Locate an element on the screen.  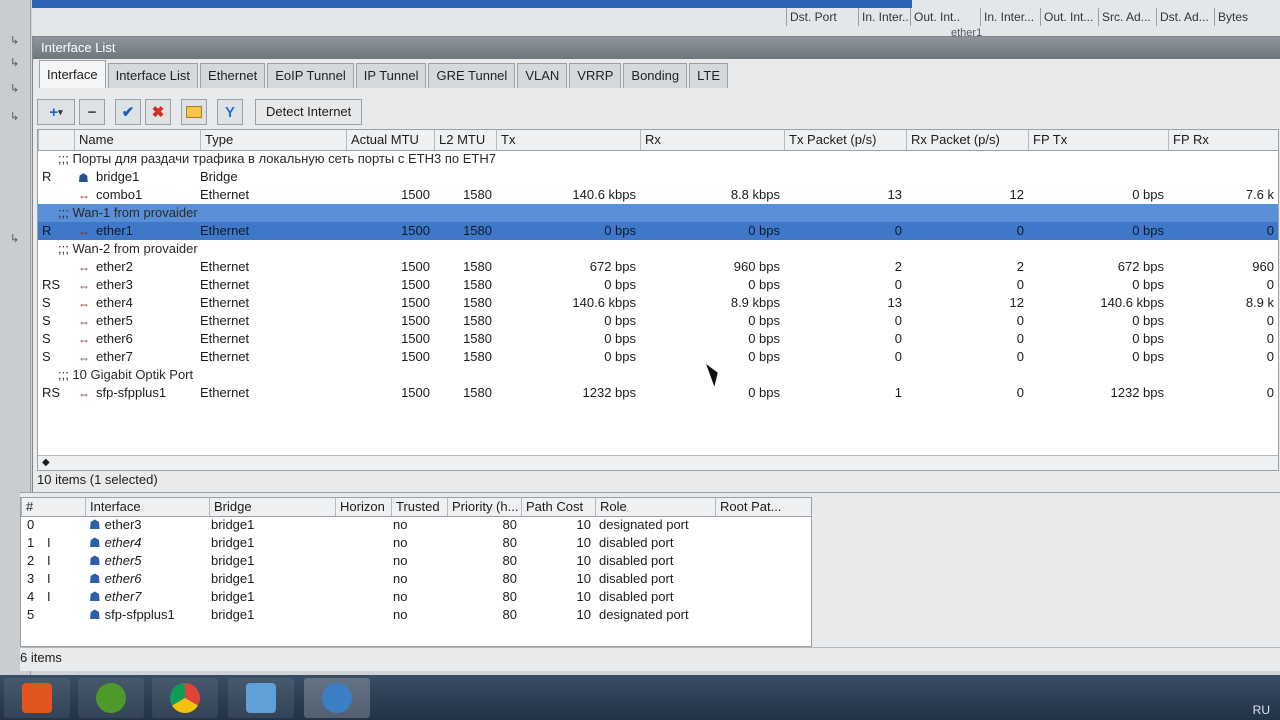
col-type: Type is located at coordinates (273, 140).